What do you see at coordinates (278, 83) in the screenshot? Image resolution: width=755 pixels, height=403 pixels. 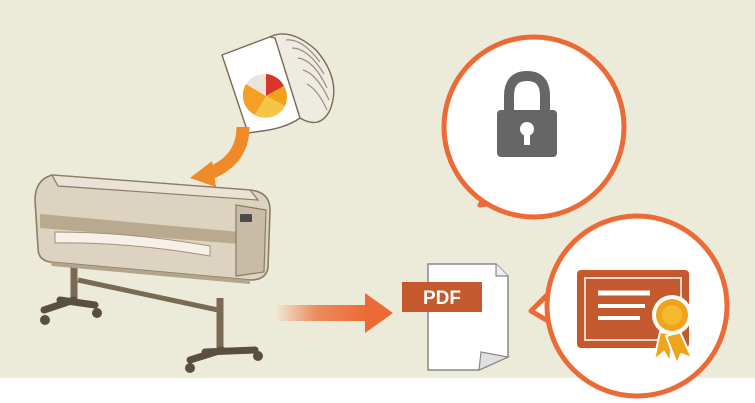 I see `document-with-pie-chart-icon` at bounding box center [278, 83].